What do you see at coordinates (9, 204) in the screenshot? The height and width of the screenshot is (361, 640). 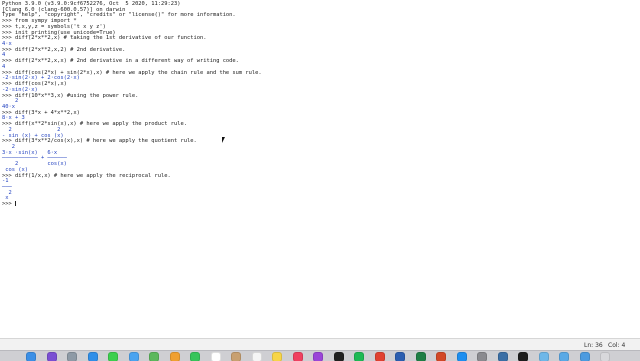 I see `shell-input-line: >>>` at bounding box center [9, 204].